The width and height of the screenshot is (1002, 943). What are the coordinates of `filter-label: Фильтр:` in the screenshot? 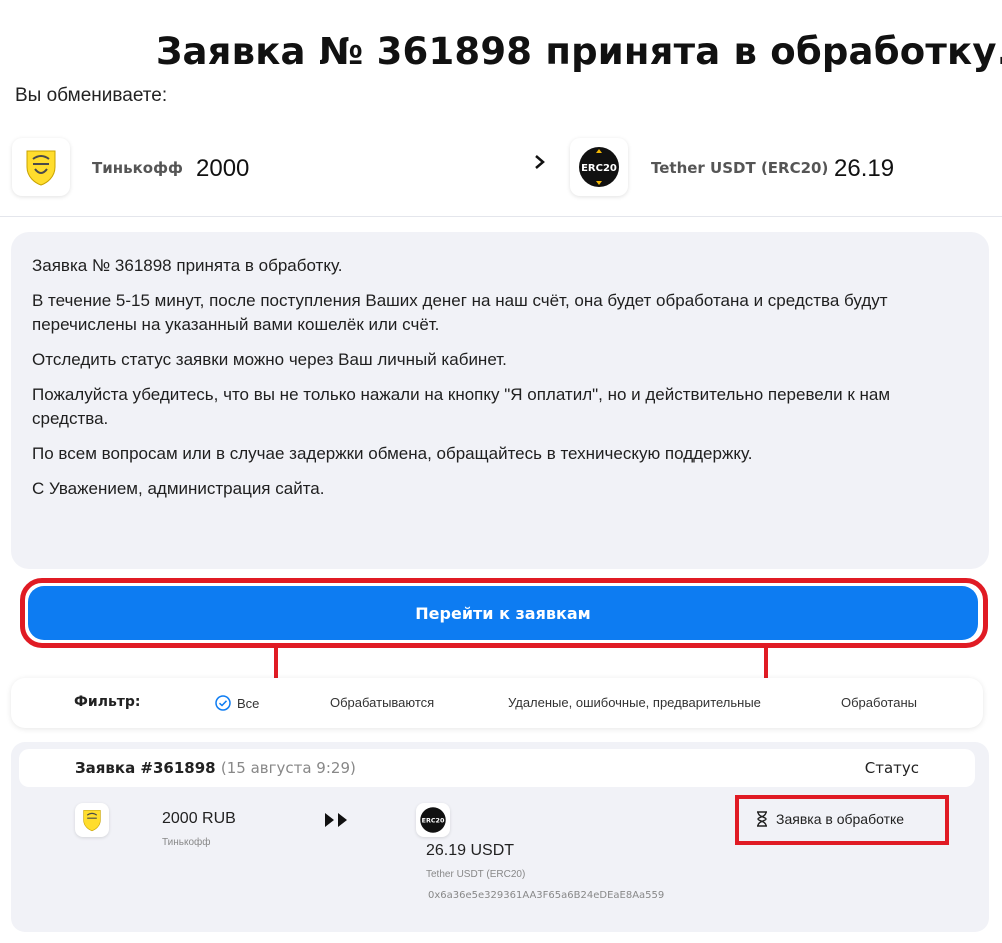 It's located at (107, 702).